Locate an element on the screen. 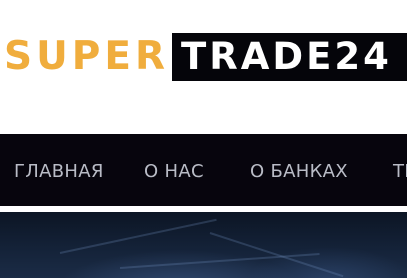 This screenshot has width=407, height=278. logo-text-trade: TRADE24 is located at coordinates (286, 56).